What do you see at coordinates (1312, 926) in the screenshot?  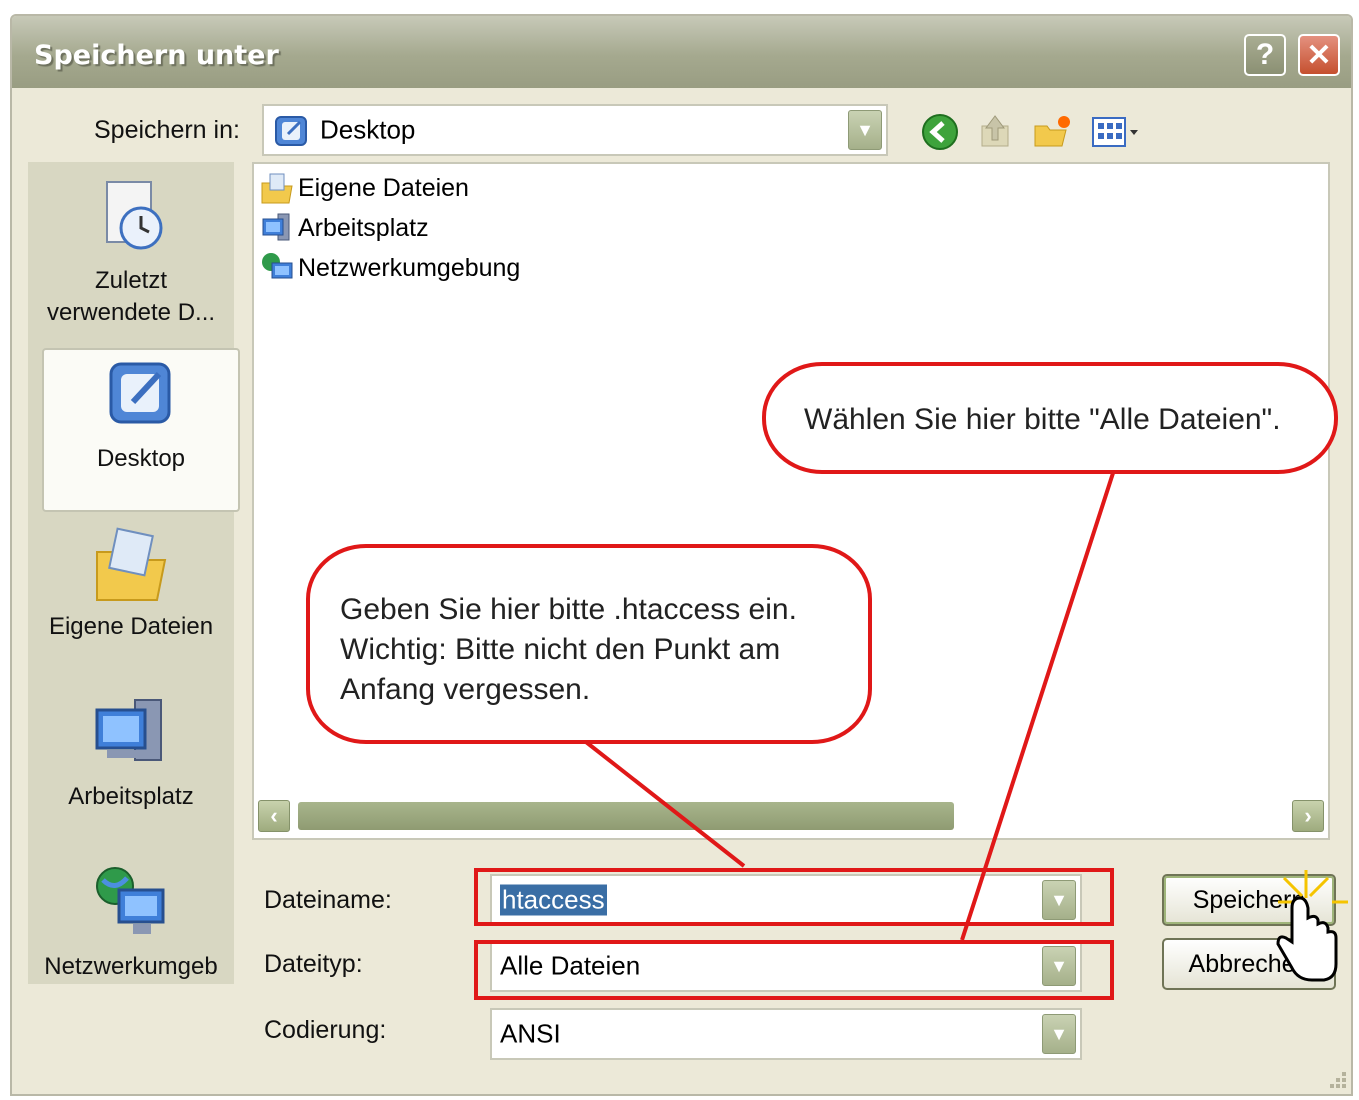 I see `hand-cursor-icon` at bounding box center [1312, 926].